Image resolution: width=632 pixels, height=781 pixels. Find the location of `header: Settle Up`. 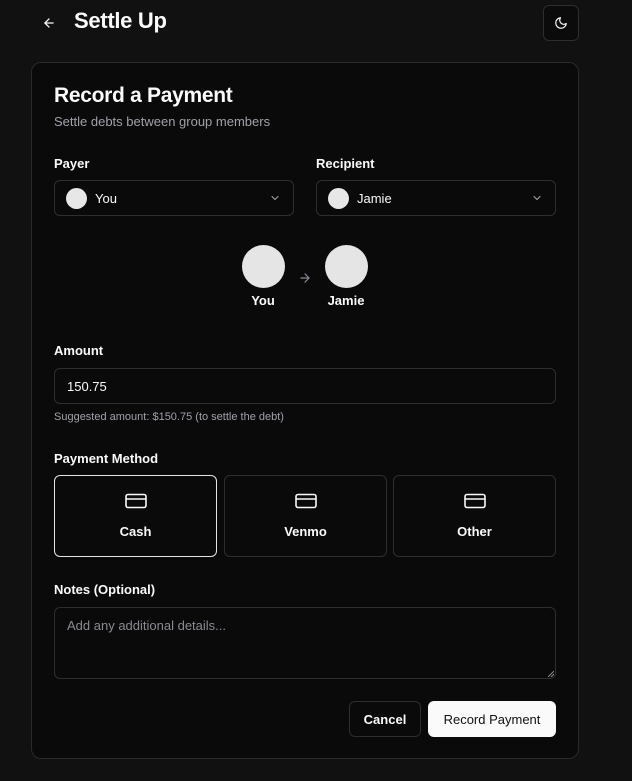

header: Settle Up is located at coordinates (316, 23).